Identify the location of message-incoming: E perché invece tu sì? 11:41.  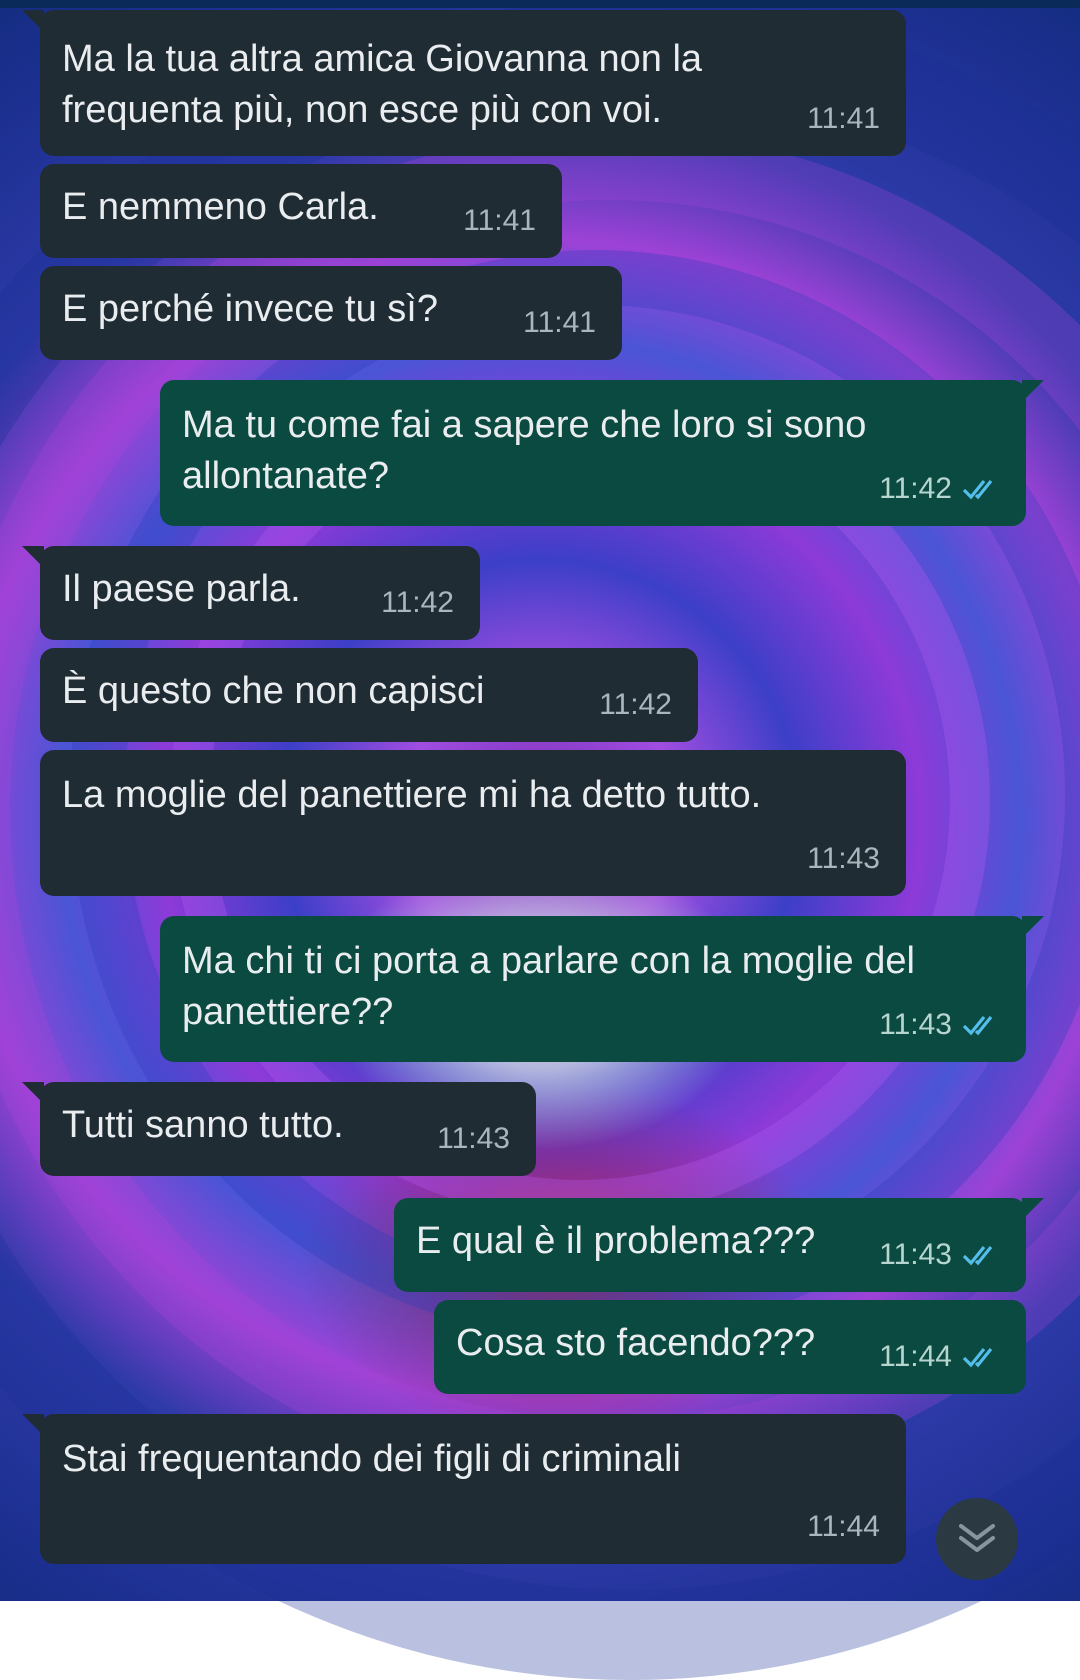
(331, 313).